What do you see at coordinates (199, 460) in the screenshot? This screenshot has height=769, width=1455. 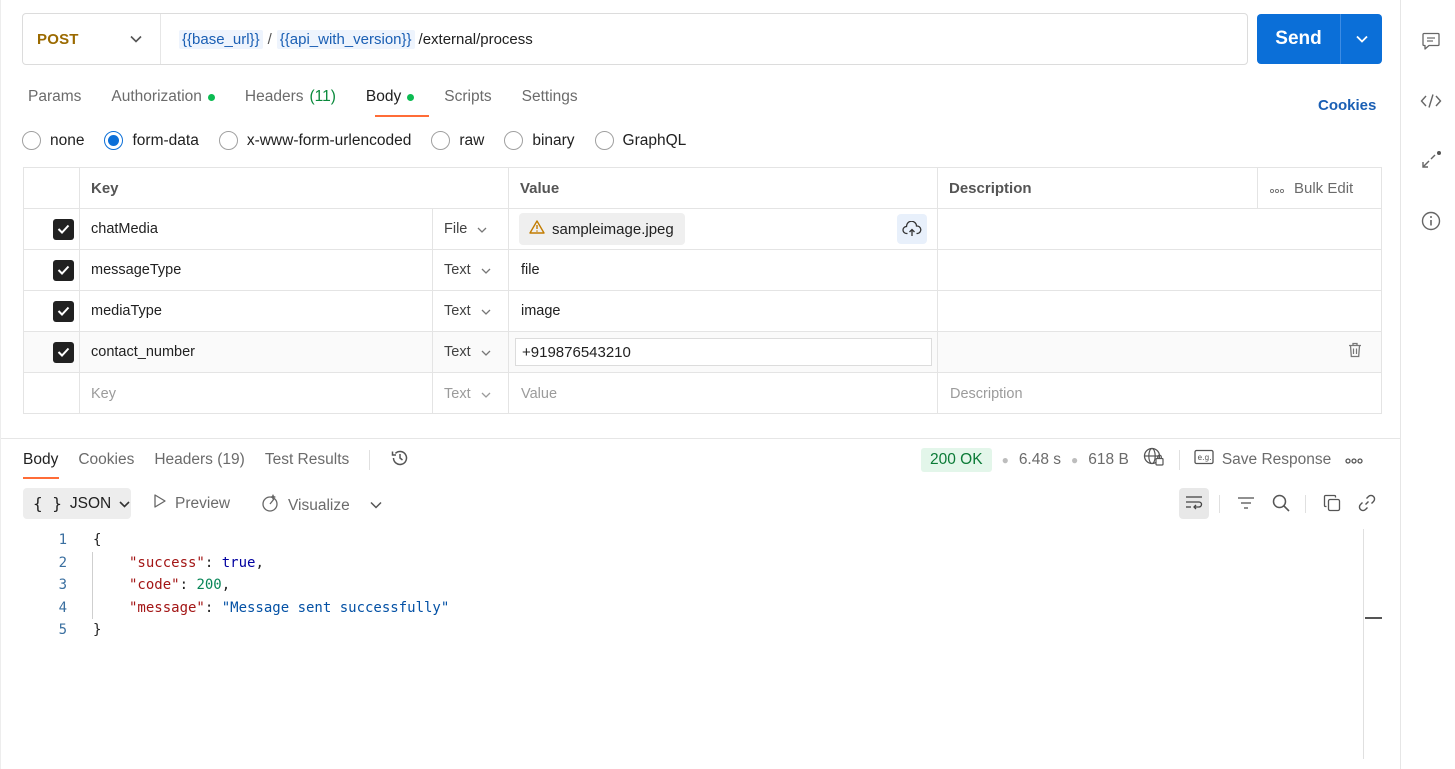 I see `tab-response-headers: Headers (19)` at bounding box center [199, 460].